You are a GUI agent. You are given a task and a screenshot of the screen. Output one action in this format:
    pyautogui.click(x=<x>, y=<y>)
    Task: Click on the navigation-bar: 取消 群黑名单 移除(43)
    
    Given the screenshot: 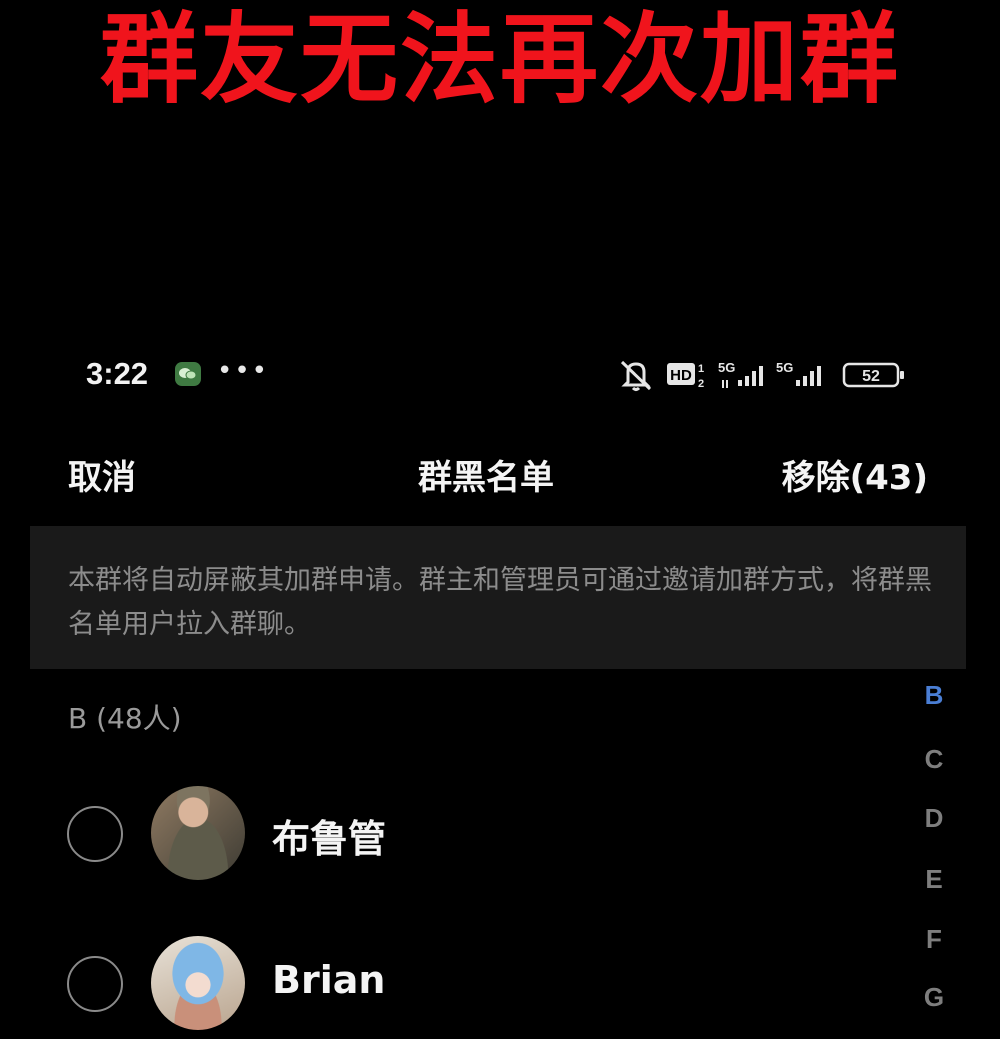 What is the action you would take?
    pyautogui.click(x=500, y=471)
    